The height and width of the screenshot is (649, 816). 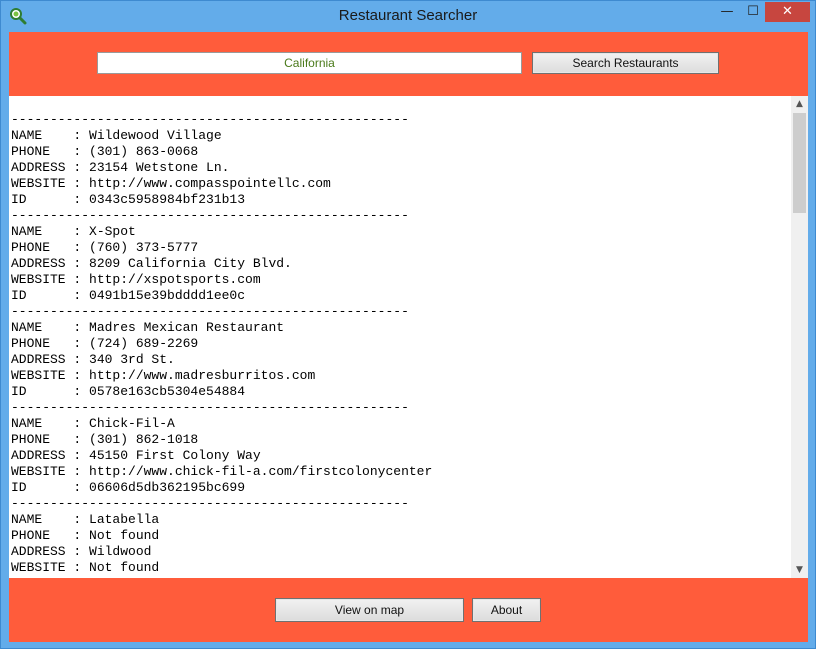 I want to click on close-button: ✕, so click(x=787, y=12).